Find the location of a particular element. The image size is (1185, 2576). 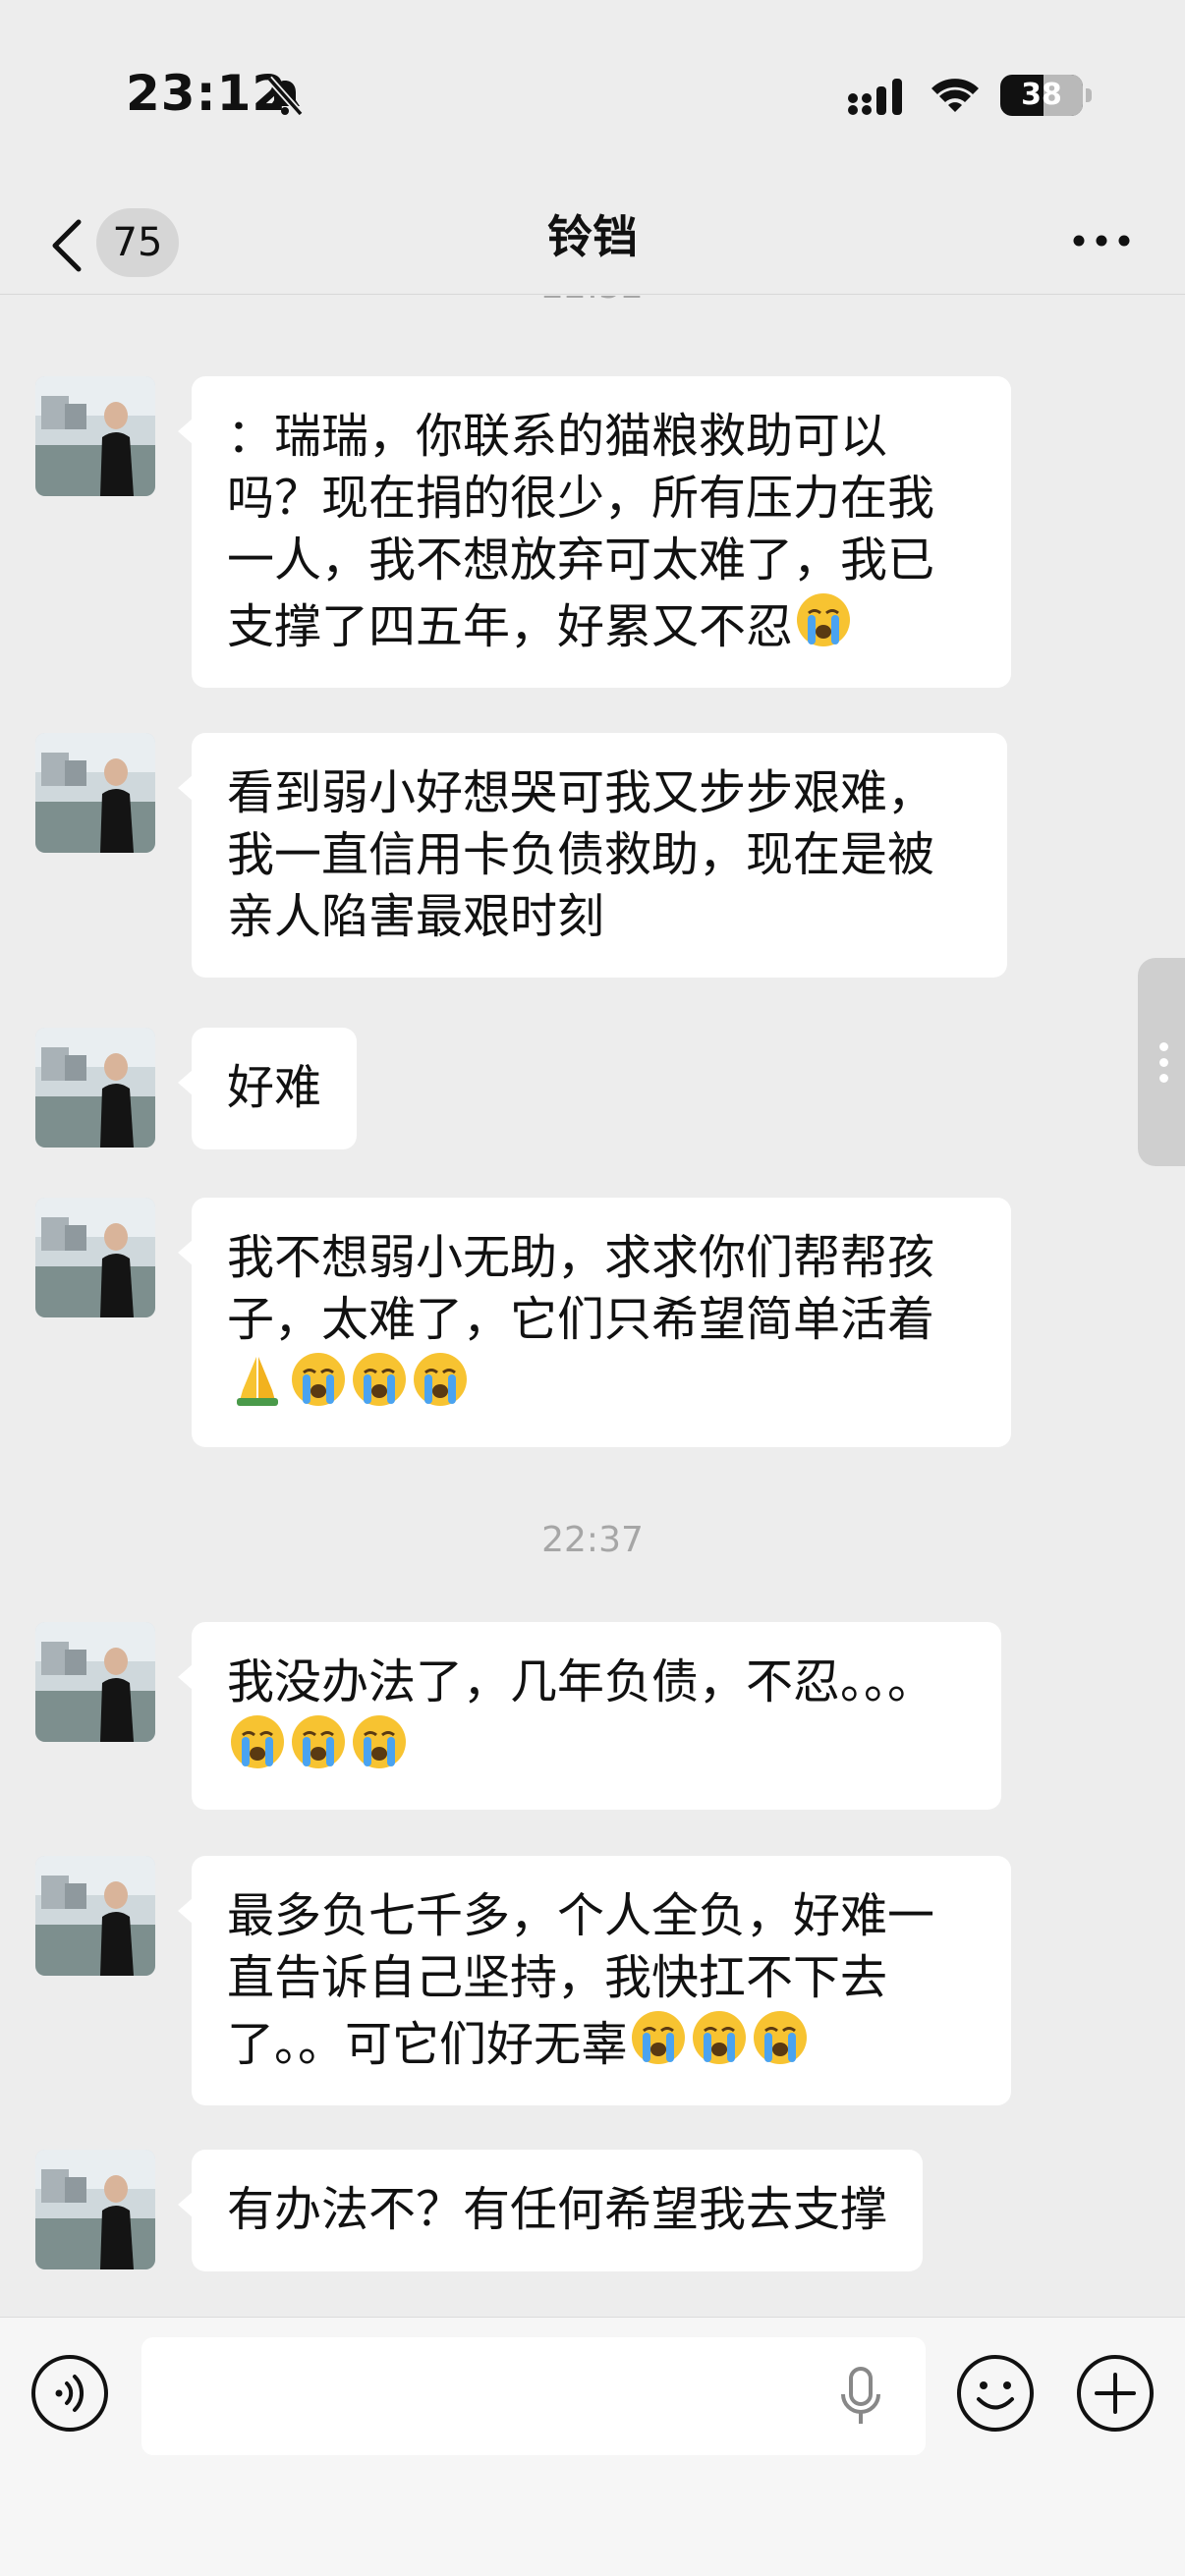

message-timestamp: 22:32 is located at coordinates (592, 301).